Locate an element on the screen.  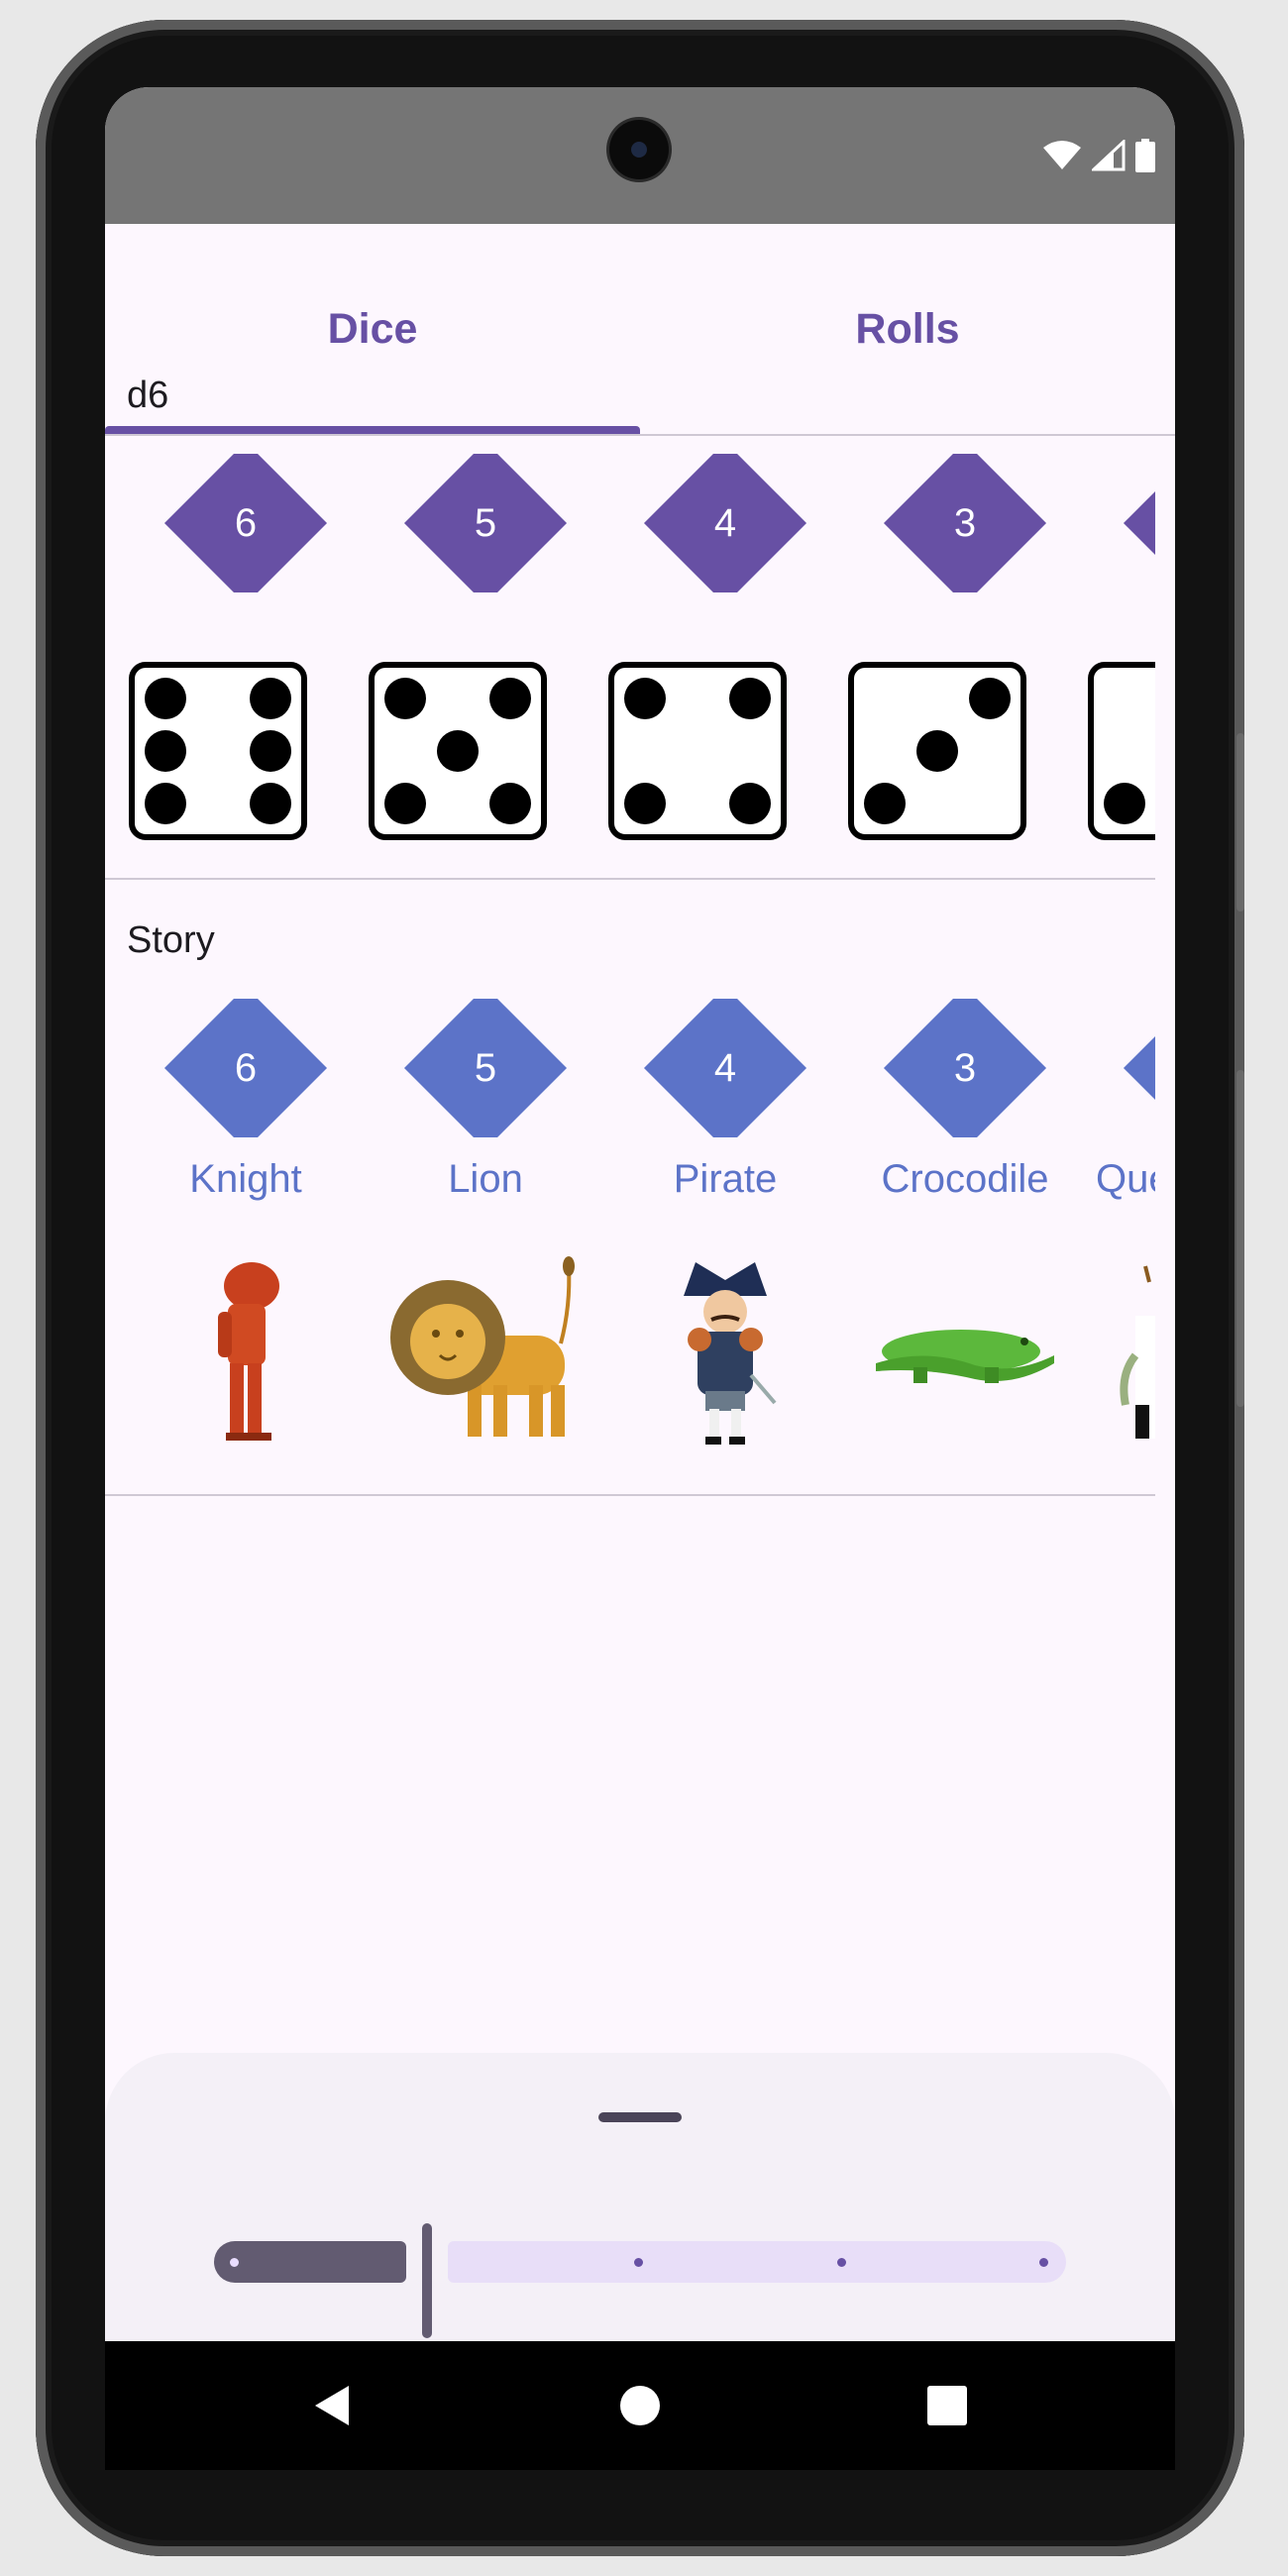
tab-dice-label: Dice is located at coordinates (372, 328).